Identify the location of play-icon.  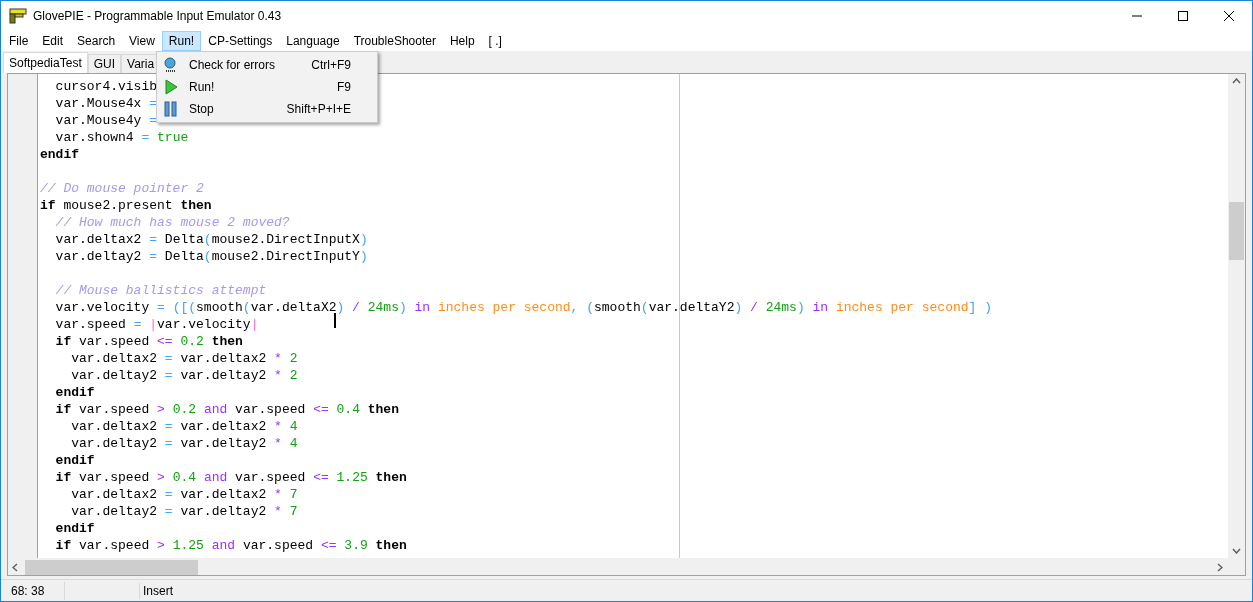
(171, 87).